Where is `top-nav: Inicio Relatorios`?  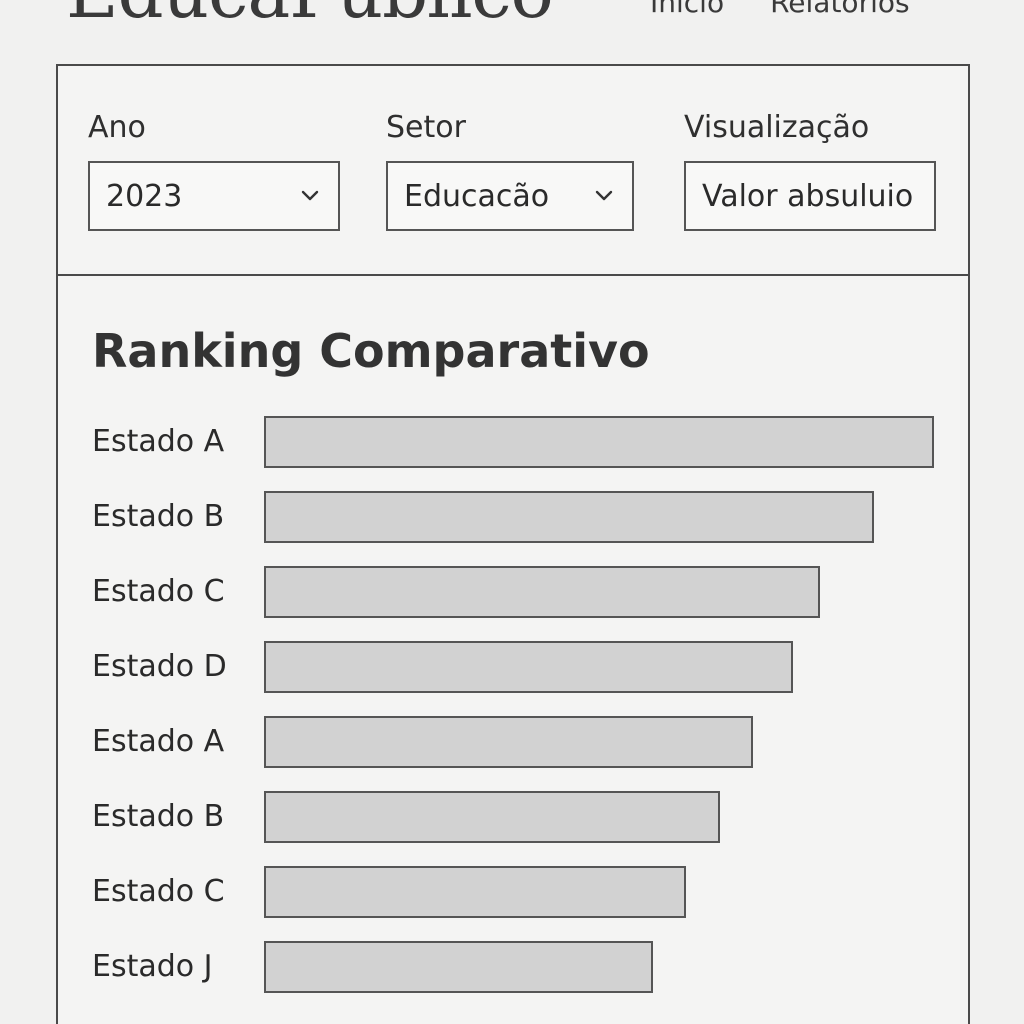 top-nav: Inicio Relatorios is located at coordinates (780, 9).